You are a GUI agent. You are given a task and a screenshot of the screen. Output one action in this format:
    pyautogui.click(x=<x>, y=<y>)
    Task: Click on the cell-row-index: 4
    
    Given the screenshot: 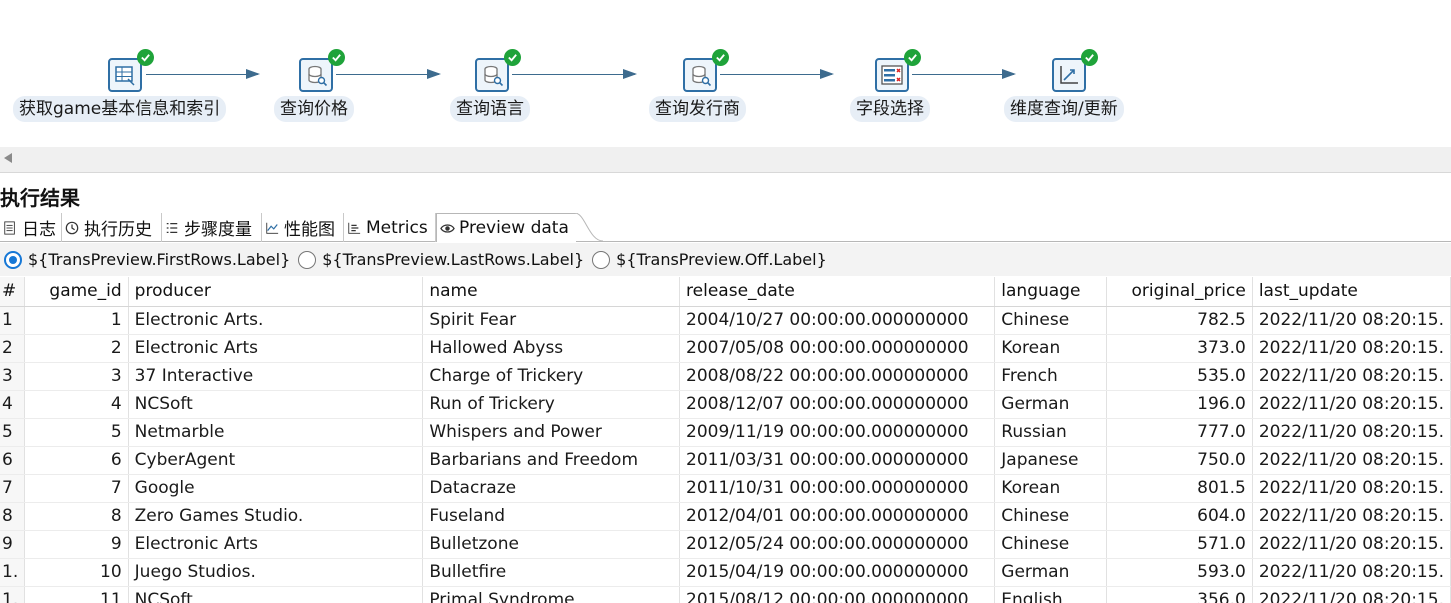 What is the action you would take?
    pyautogui.click(x=13, y=404)
    